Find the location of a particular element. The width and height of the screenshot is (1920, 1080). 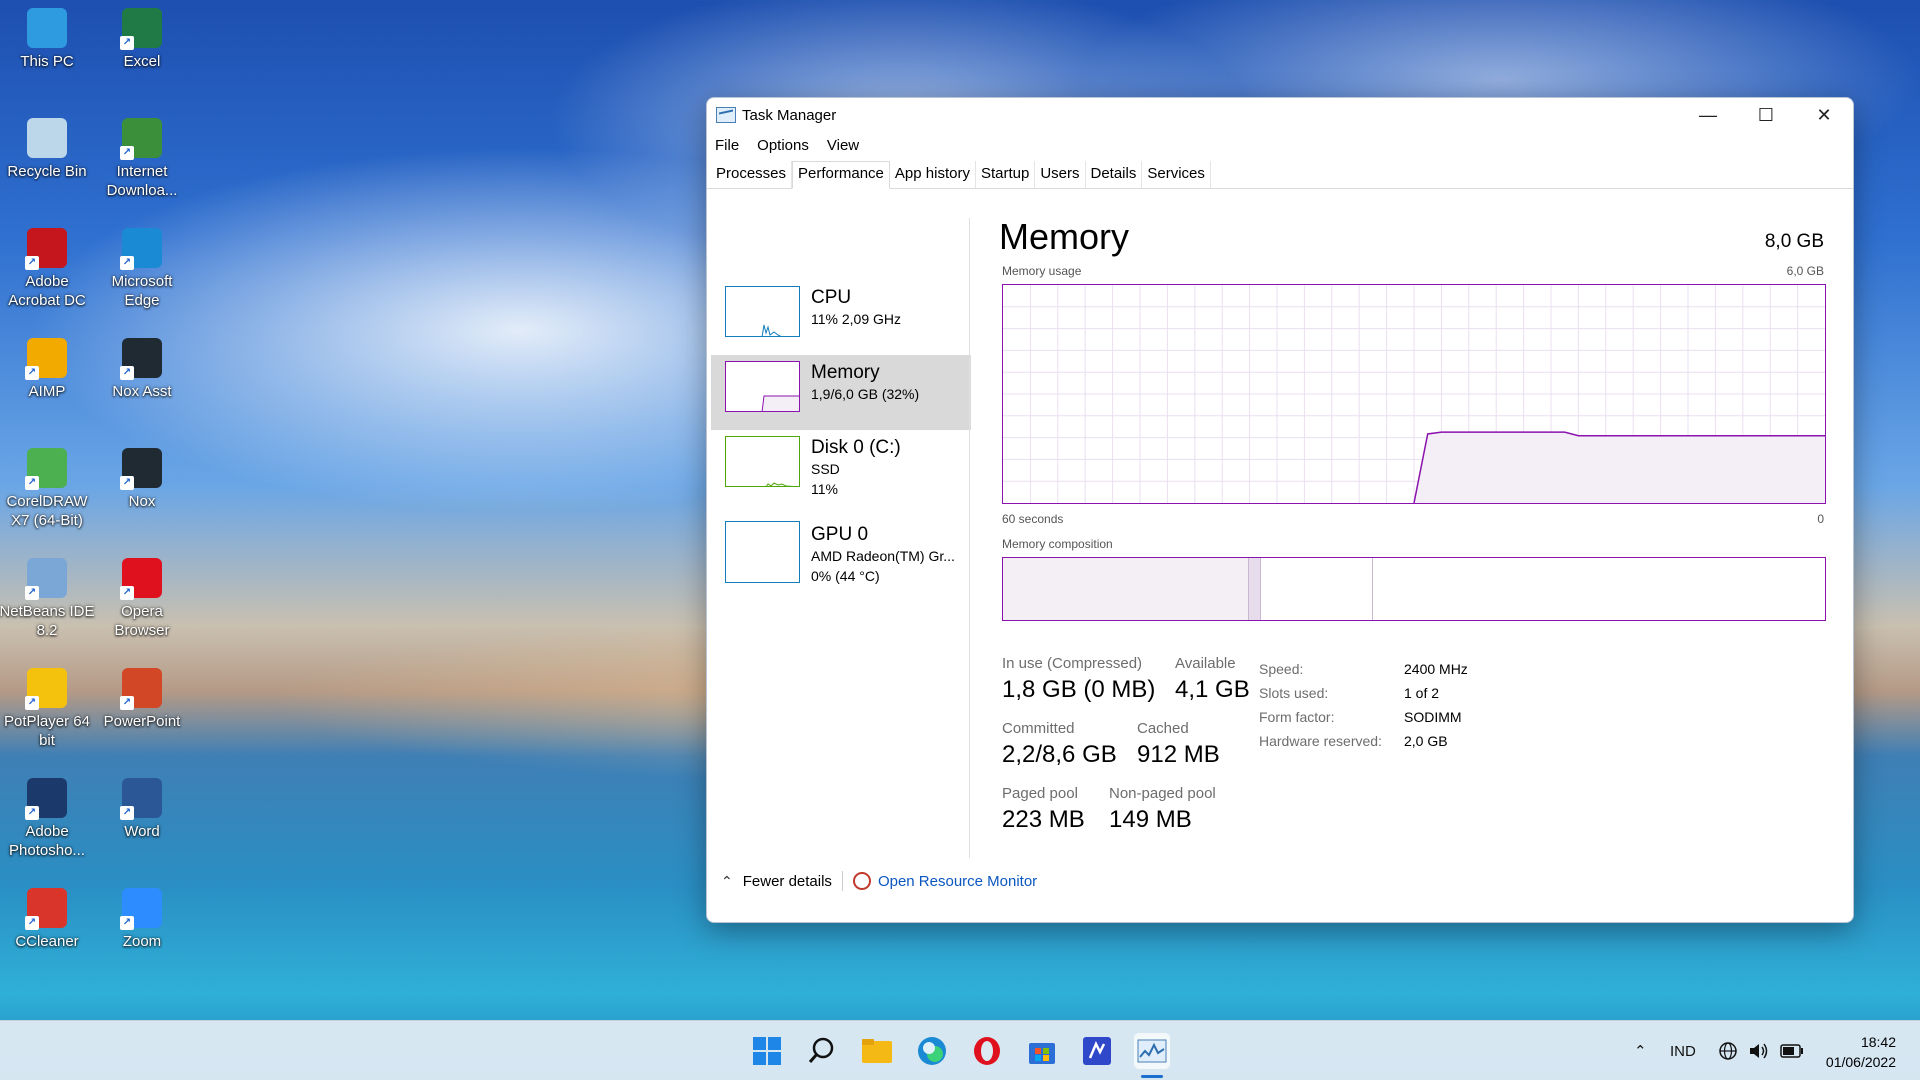

spec-value: 2400 MHz is located at coordinates (1436, 669).